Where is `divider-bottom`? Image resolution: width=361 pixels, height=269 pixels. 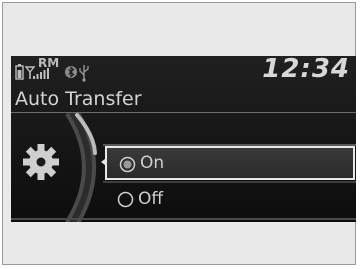
divider-bottom is located at coordinates (183, 219).